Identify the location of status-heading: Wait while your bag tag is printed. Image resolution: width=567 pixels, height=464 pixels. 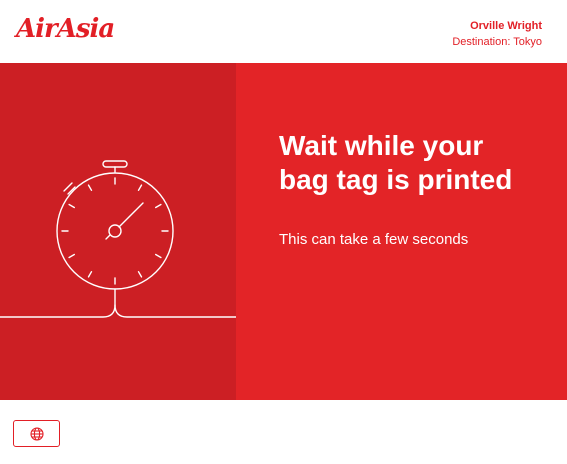
(414, 163).